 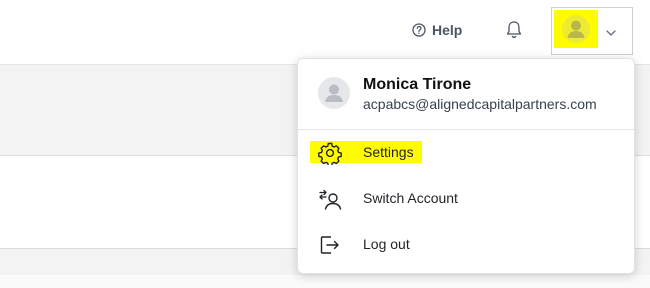 I want to click on menu-item-settings: Settings, so click(x=466, y=153).